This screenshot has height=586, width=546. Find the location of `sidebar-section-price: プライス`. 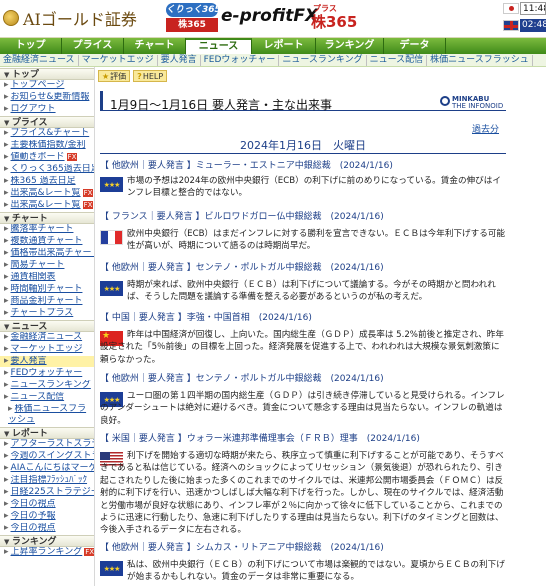

sidebar-section-price: プライス is located at coordinates (47, 122).